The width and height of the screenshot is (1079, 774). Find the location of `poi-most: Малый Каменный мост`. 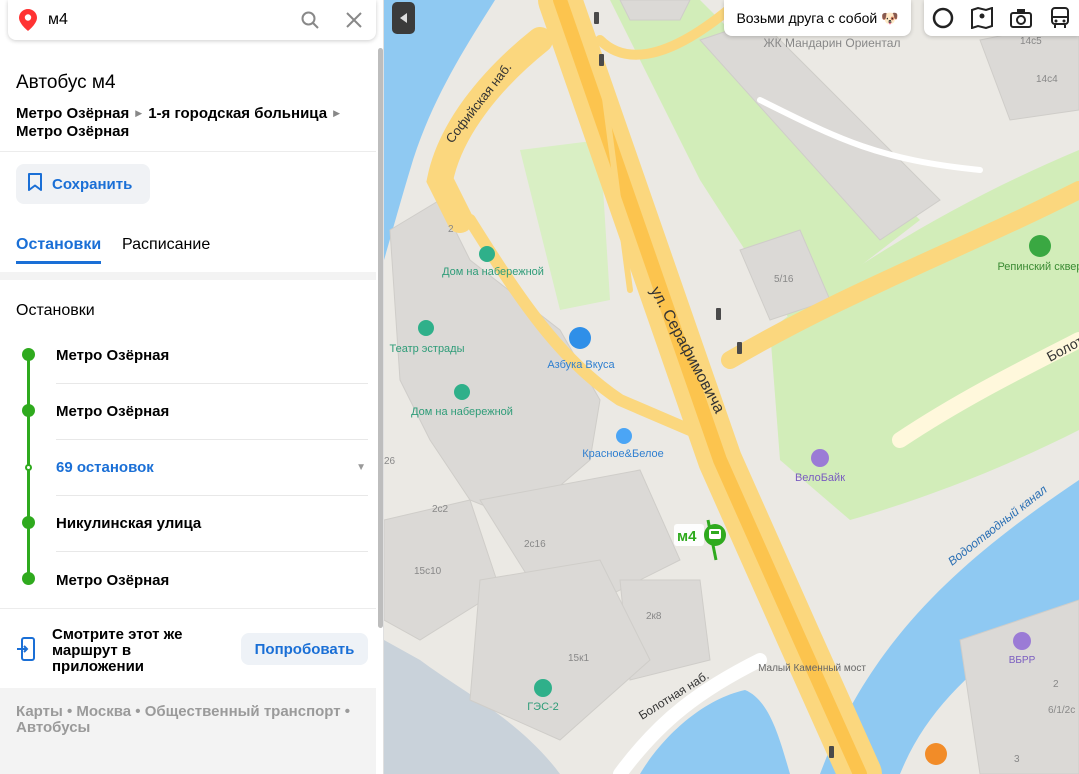

poi-most: Малый Каменный мост is located at coordinates (812, 668).